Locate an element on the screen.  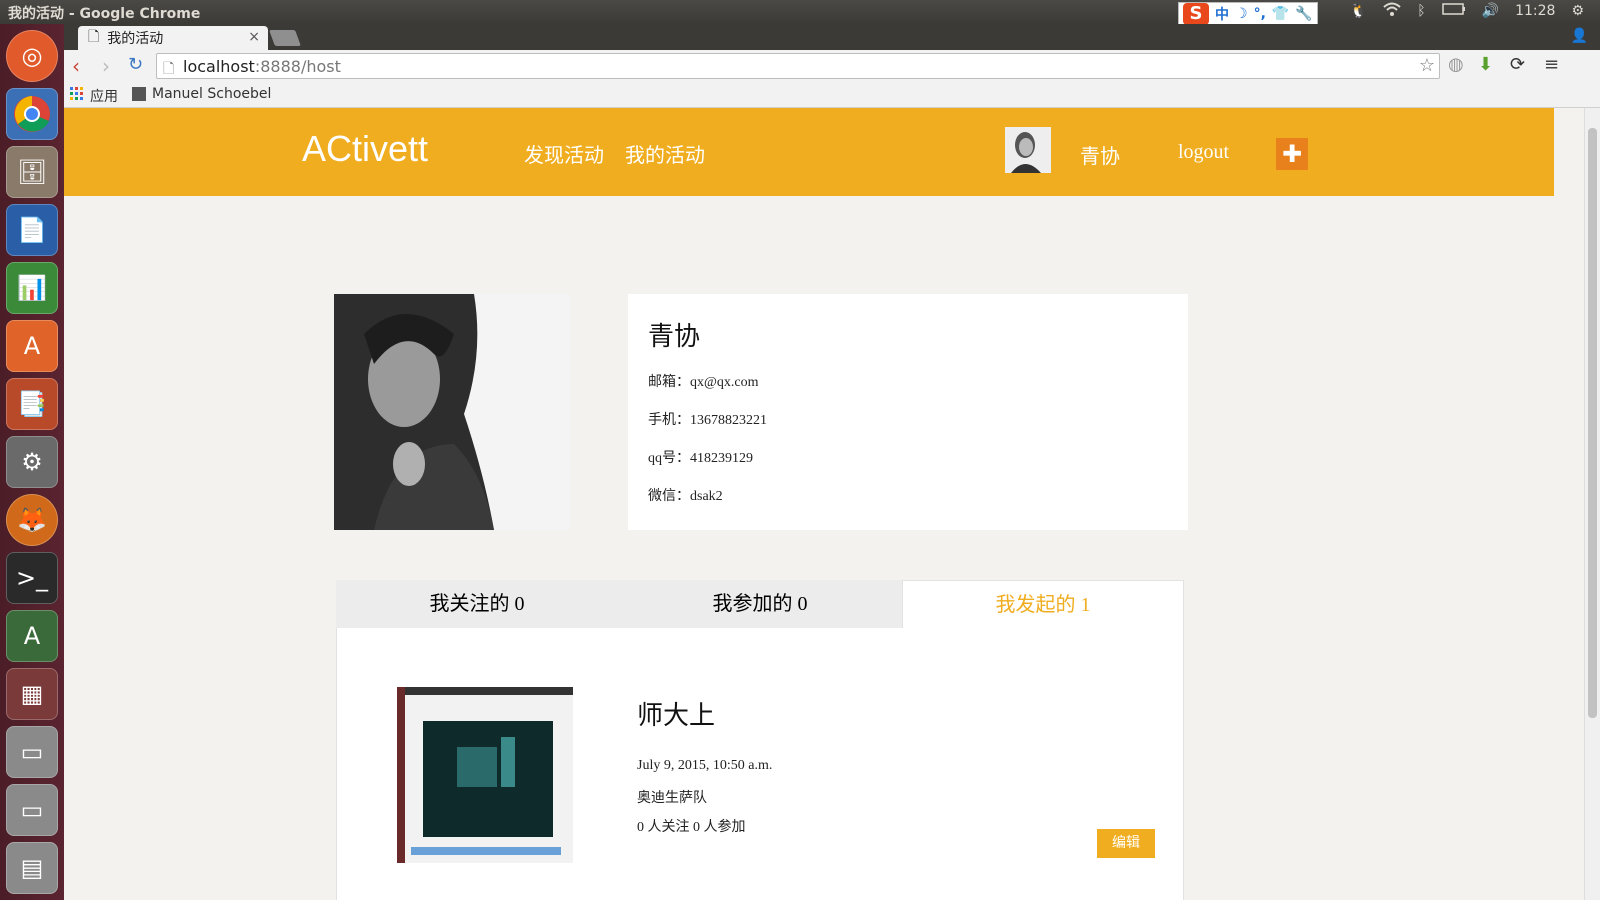
ime-punctuation-icon: °, is located at coordinates (1260, 14).